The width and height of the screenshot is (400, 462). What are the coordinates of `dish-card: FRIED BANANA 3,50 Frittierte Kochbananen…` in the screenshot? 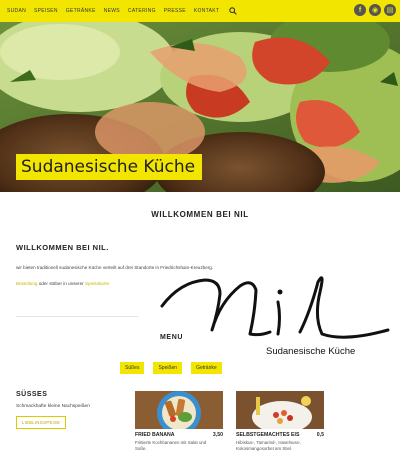 It's located at (179, 421).